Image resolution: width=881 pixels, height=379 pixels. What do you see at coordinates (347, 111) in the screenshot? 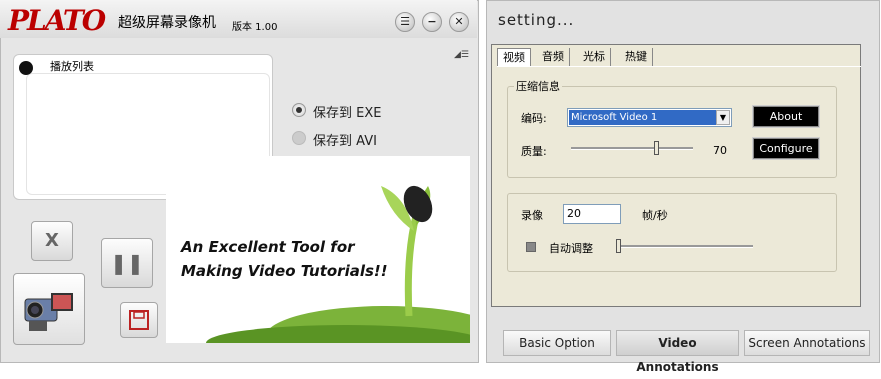
I see `save-exe-label: 保存到 EXE` at bounding box center [347, 111].